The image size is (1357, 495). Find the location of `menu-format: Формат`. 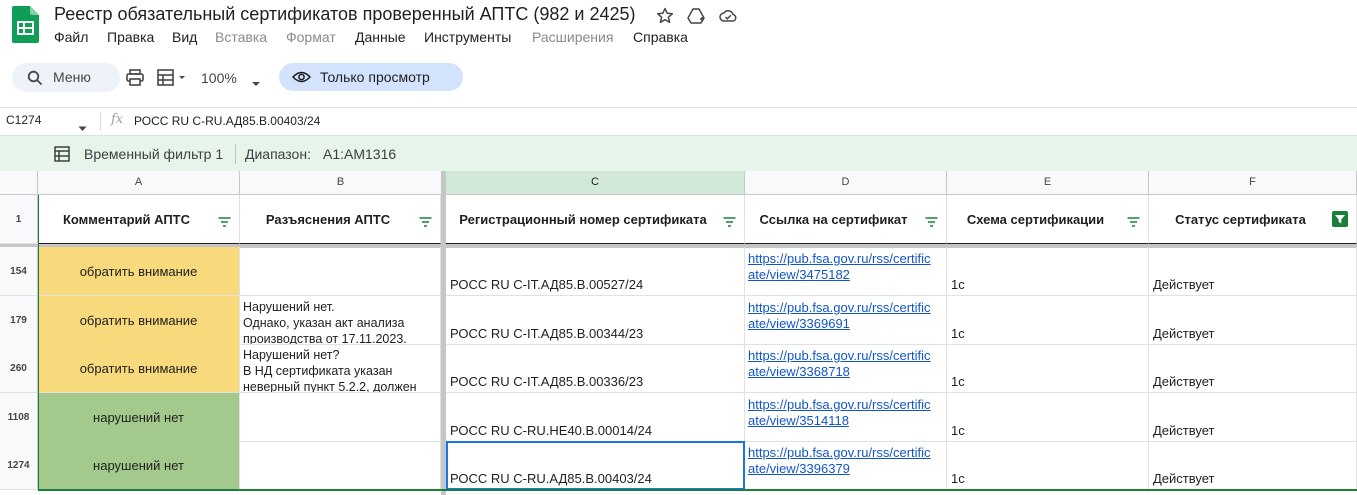

menu-format: Формат is located at coordinates (311, 37).